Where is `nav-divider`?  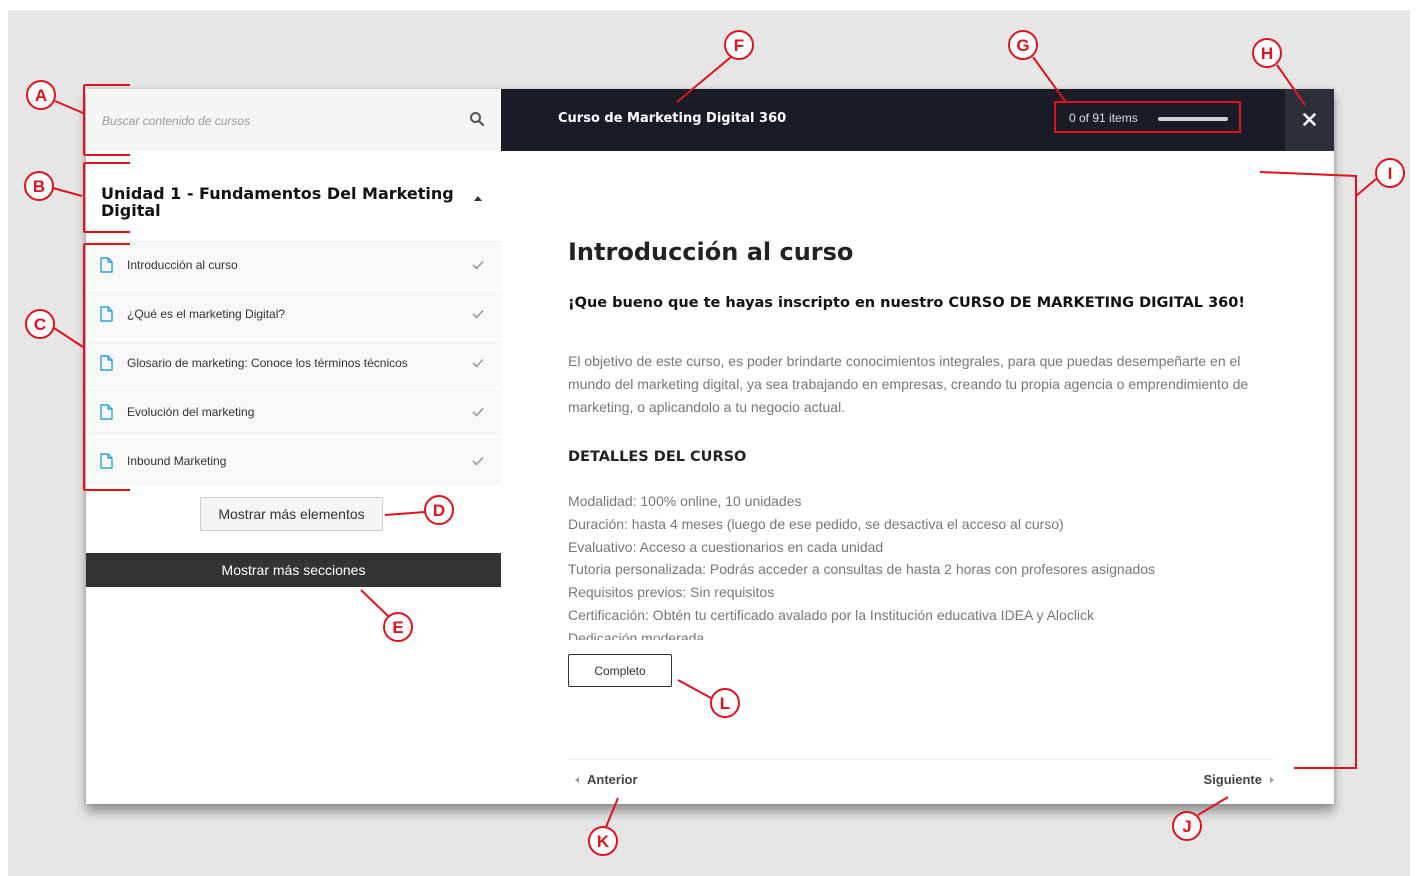 nav-divider is located at coordinates (920, 759).